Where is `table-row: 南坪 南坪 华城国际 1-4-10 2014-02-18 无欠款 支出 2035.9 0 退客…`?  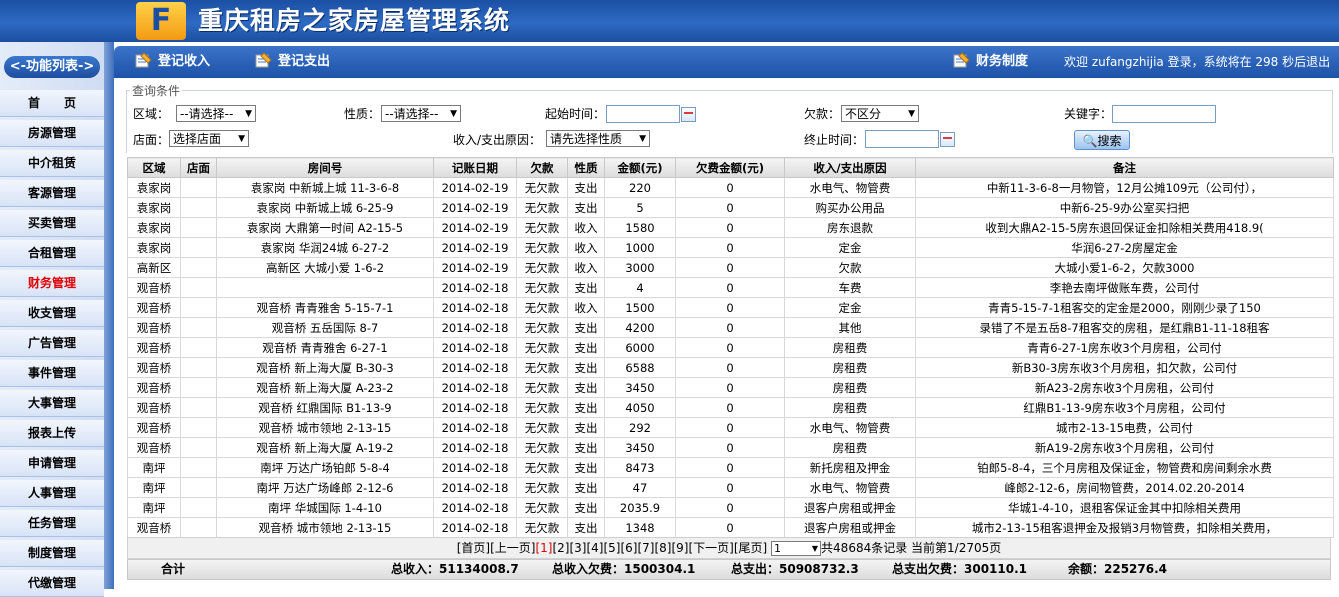 table-row: 南坪 南坪 华城国际 1-4-10 2014-02-18 无欠款 支出 2035.9 0 退客… is located at coordinates (730, 507).